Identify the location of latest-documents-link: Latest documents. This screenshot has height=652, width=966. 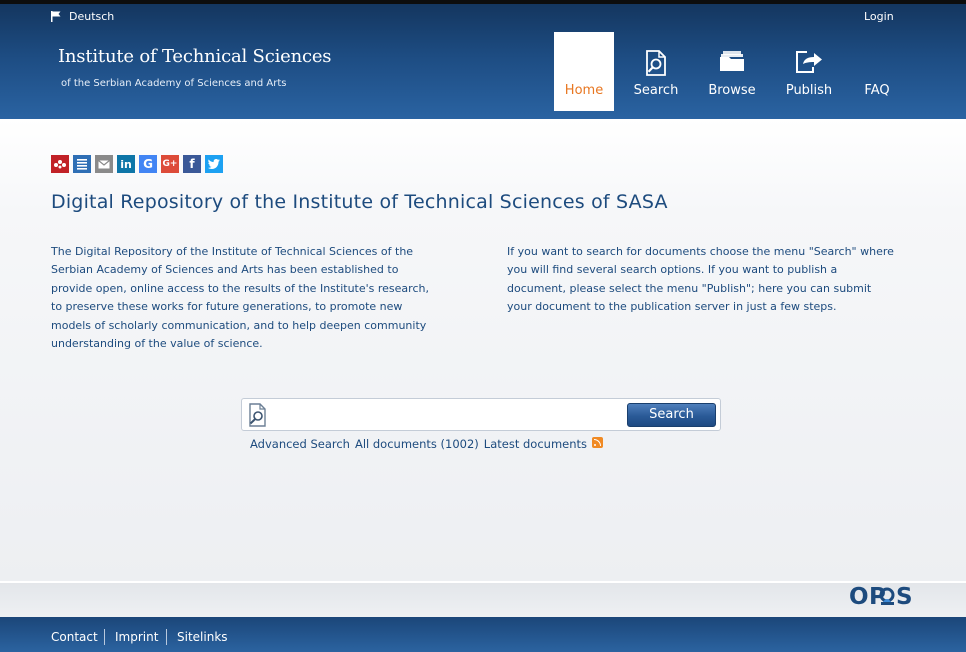
(535, 444).